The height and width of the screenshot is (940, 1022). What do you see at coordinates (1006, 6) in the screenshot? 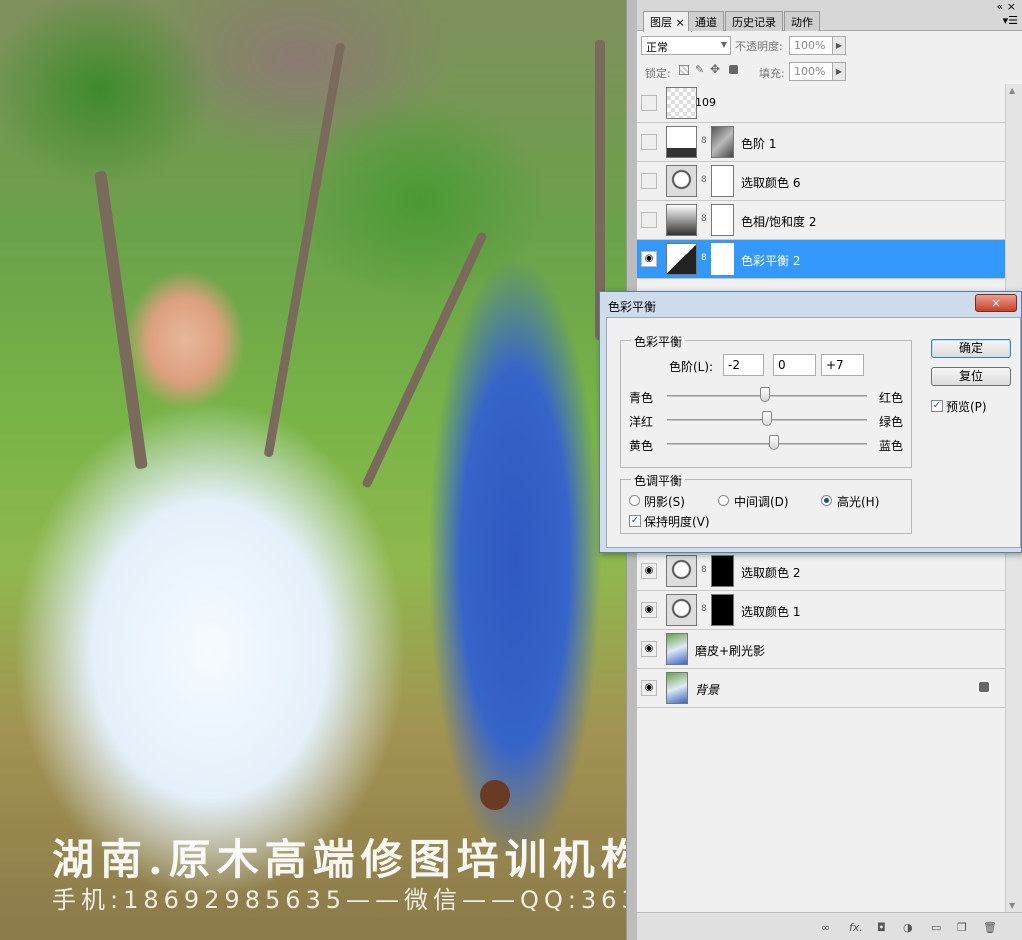
I see `panel-collapse-icon: « ×` at bounding box center [1006, 6].